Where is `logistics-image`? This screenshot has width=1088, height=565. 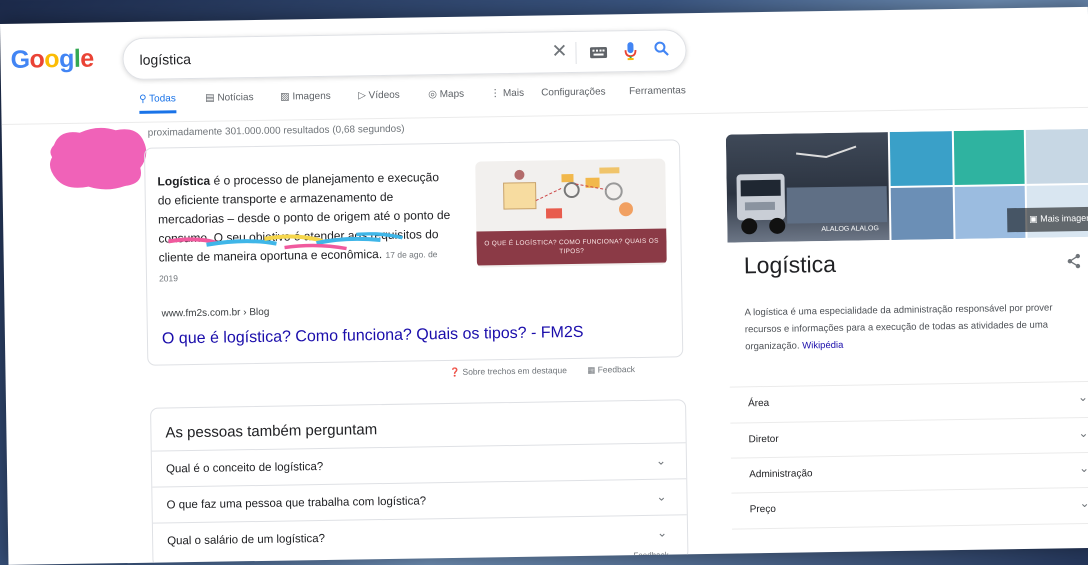 logistics-image is located at coordinates (1056, 156).